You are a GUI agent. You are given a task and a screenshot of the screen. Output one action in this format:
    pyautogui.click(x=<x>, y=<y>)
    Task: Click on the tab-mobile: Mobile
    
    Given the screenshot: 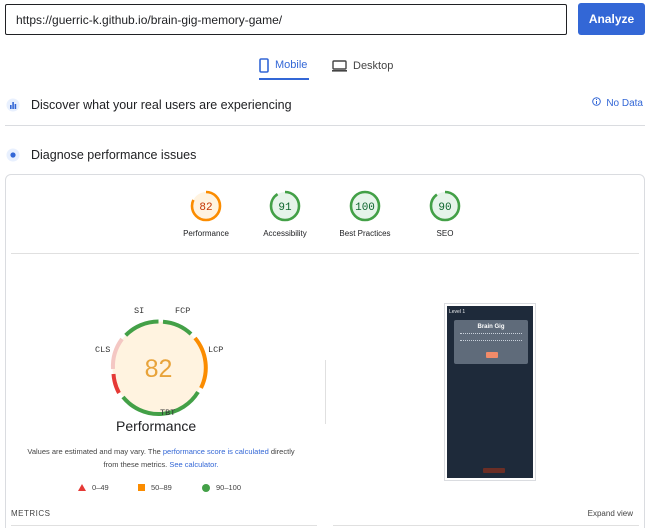 What is the action you would take?
    pyautogui.click(x=284, y=66)
    